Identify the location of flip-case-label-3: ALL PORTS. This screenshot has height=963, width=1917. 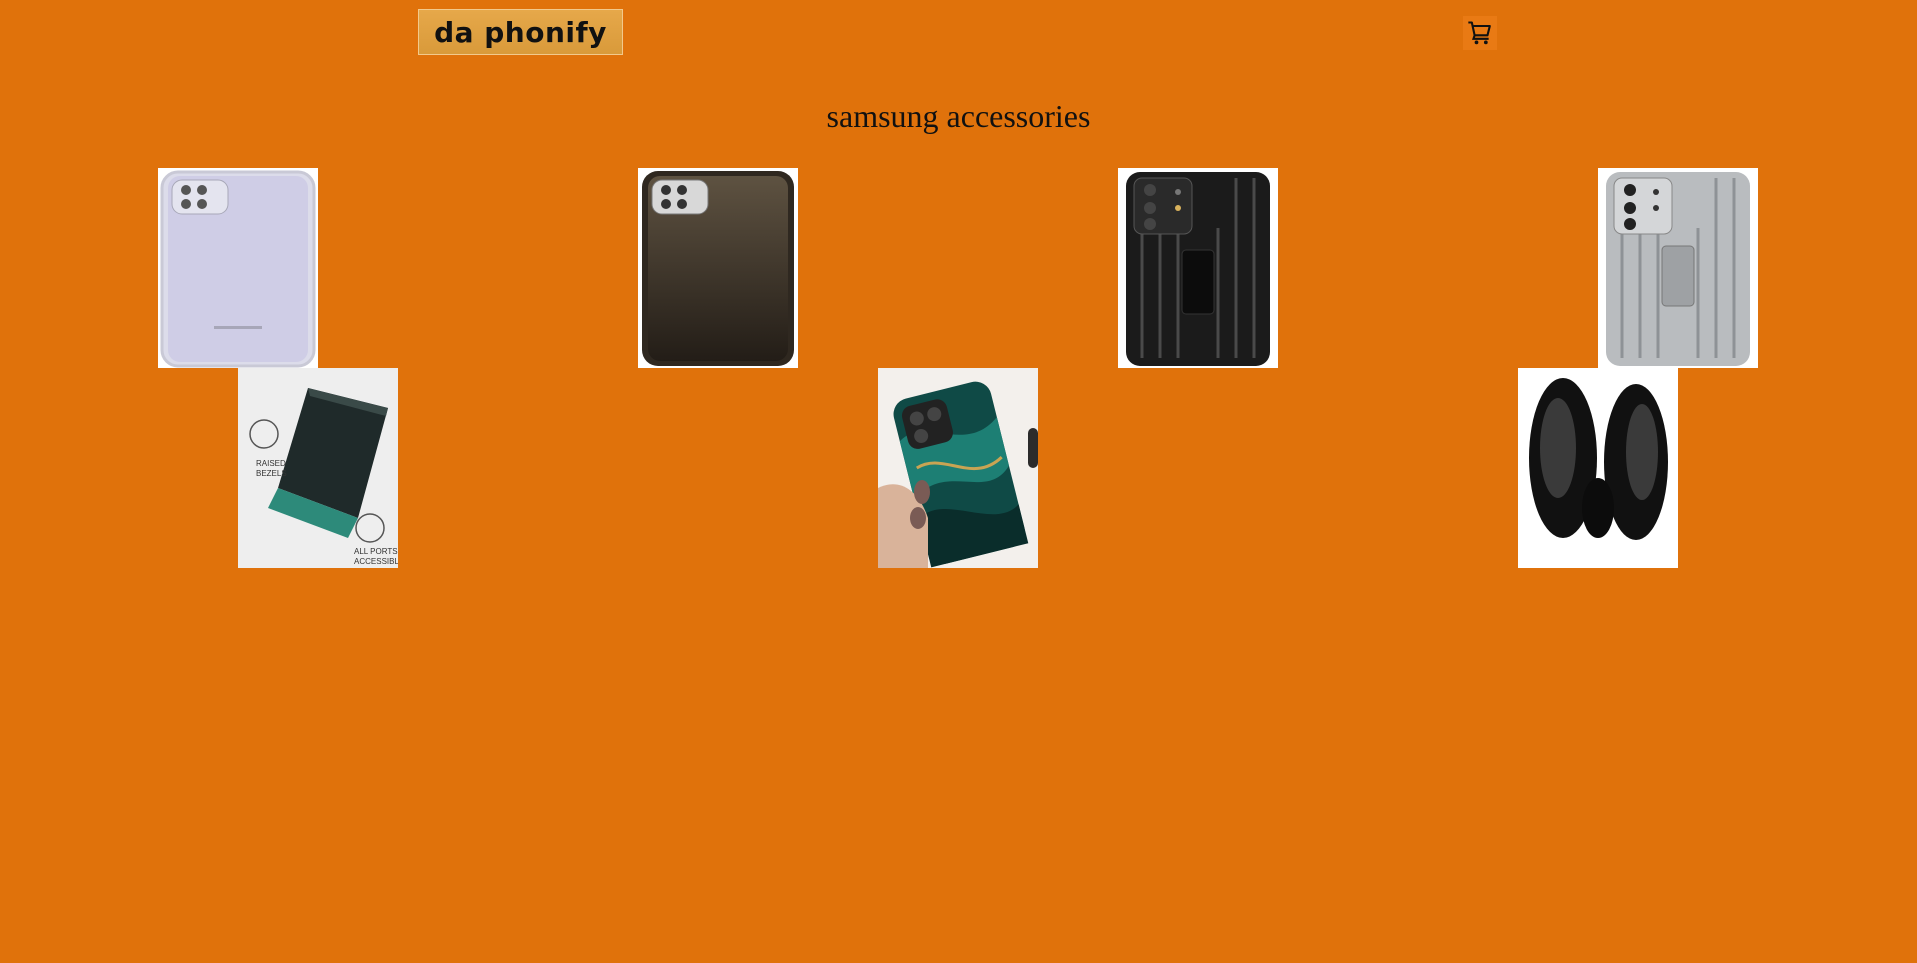
(376, 551).